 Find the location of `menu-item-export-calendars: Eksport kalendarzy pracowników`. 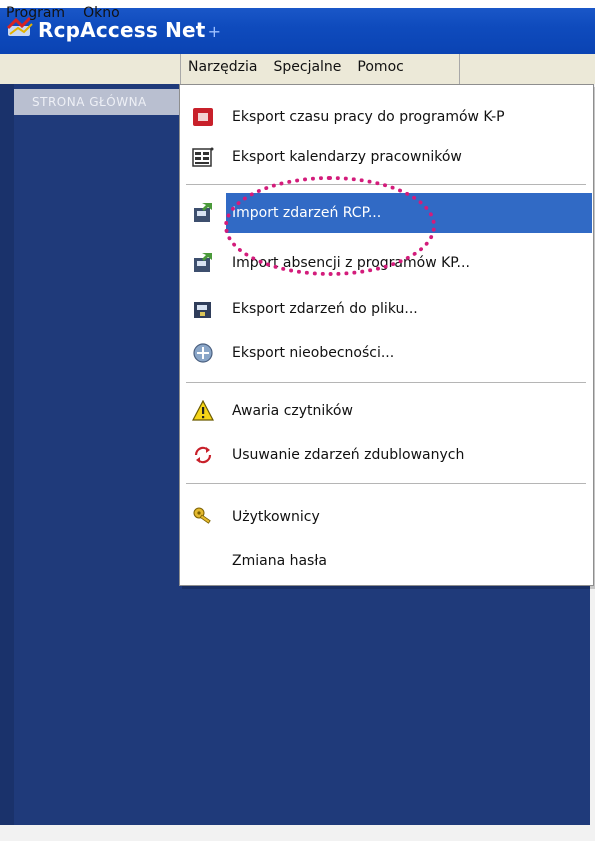

menu-item-export-calendars: Eksport kalendarzy pracowników is located at coordinates (386, 157).